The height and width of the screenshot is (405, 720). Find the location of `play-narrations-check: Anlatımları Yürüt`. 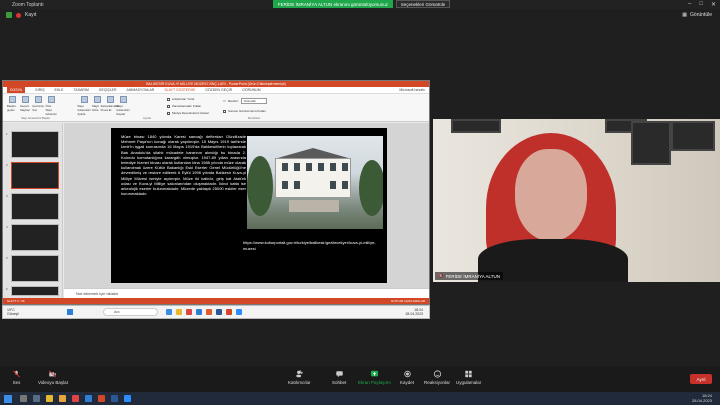

play-narrations-check: Anlatımları Yürüt is located at coordinates (180, 99).